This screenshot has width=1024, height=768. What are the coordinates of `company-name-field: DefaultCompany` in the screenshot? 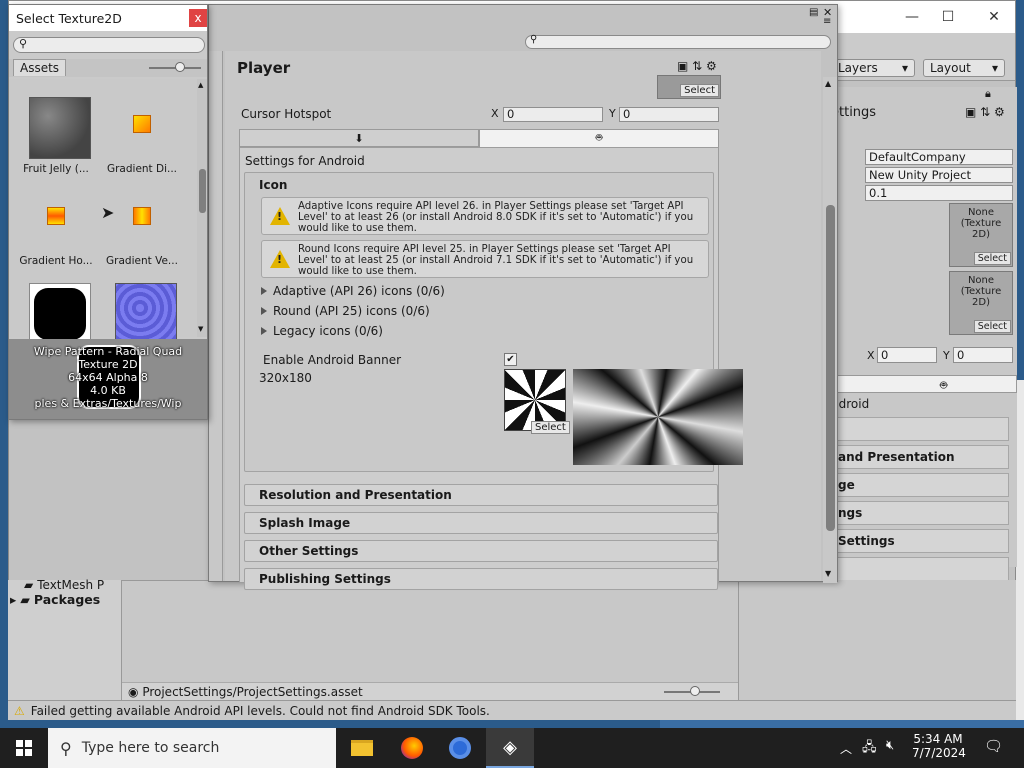 It's located at (939, 157).